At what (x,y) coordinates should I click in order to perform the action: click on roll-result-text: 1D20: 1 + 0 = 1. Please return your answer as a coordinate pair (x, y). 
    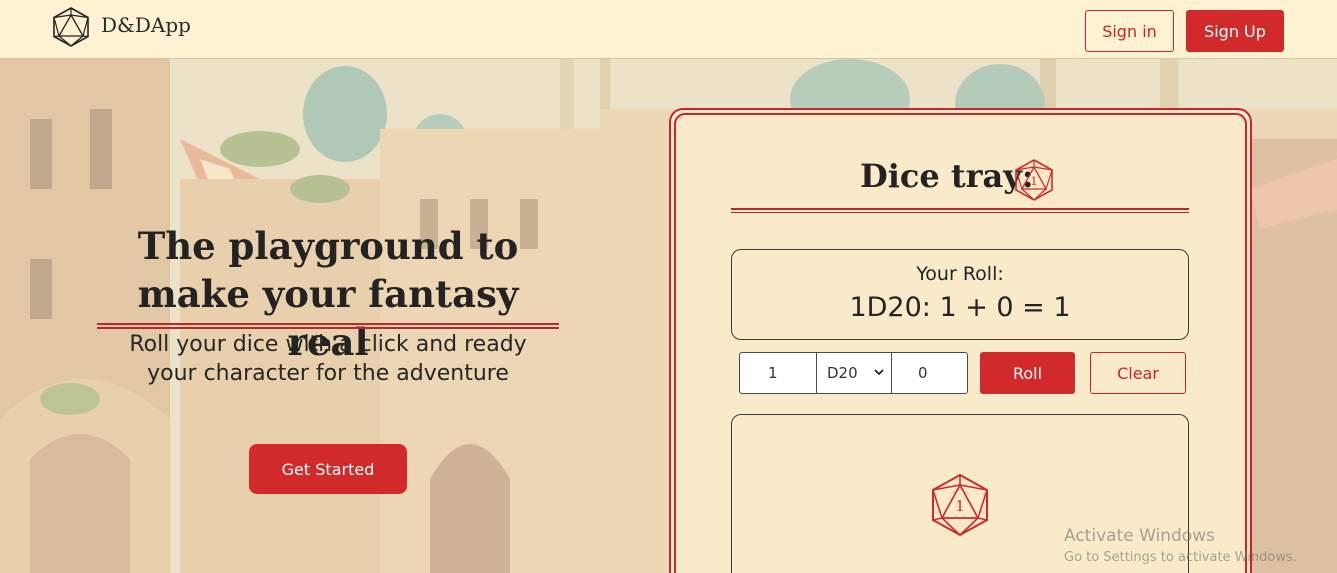
    Looking at the image, I should click on (960, 307).